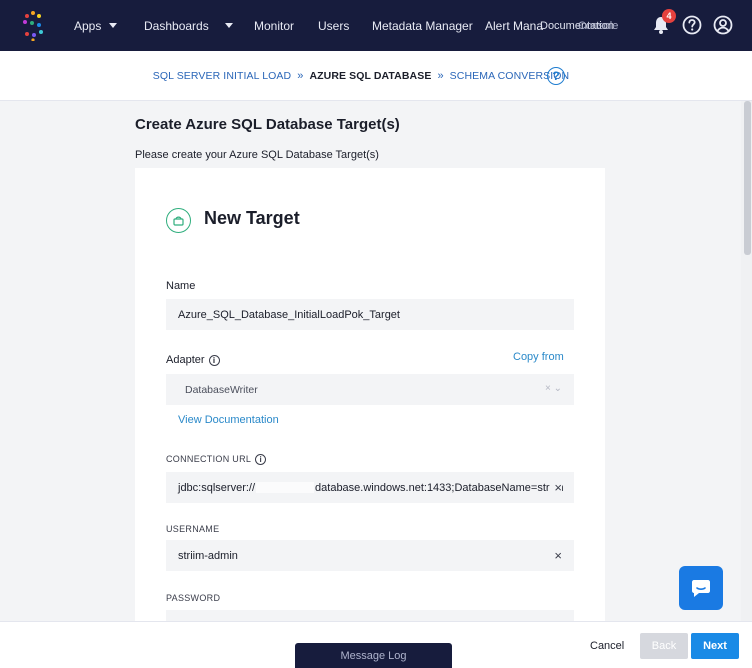 The width and height of the screenshot is (752, 668). I want to click on name-value: Azure_SQL_Database_InitialLoadPok_Target, so click(289, 314).